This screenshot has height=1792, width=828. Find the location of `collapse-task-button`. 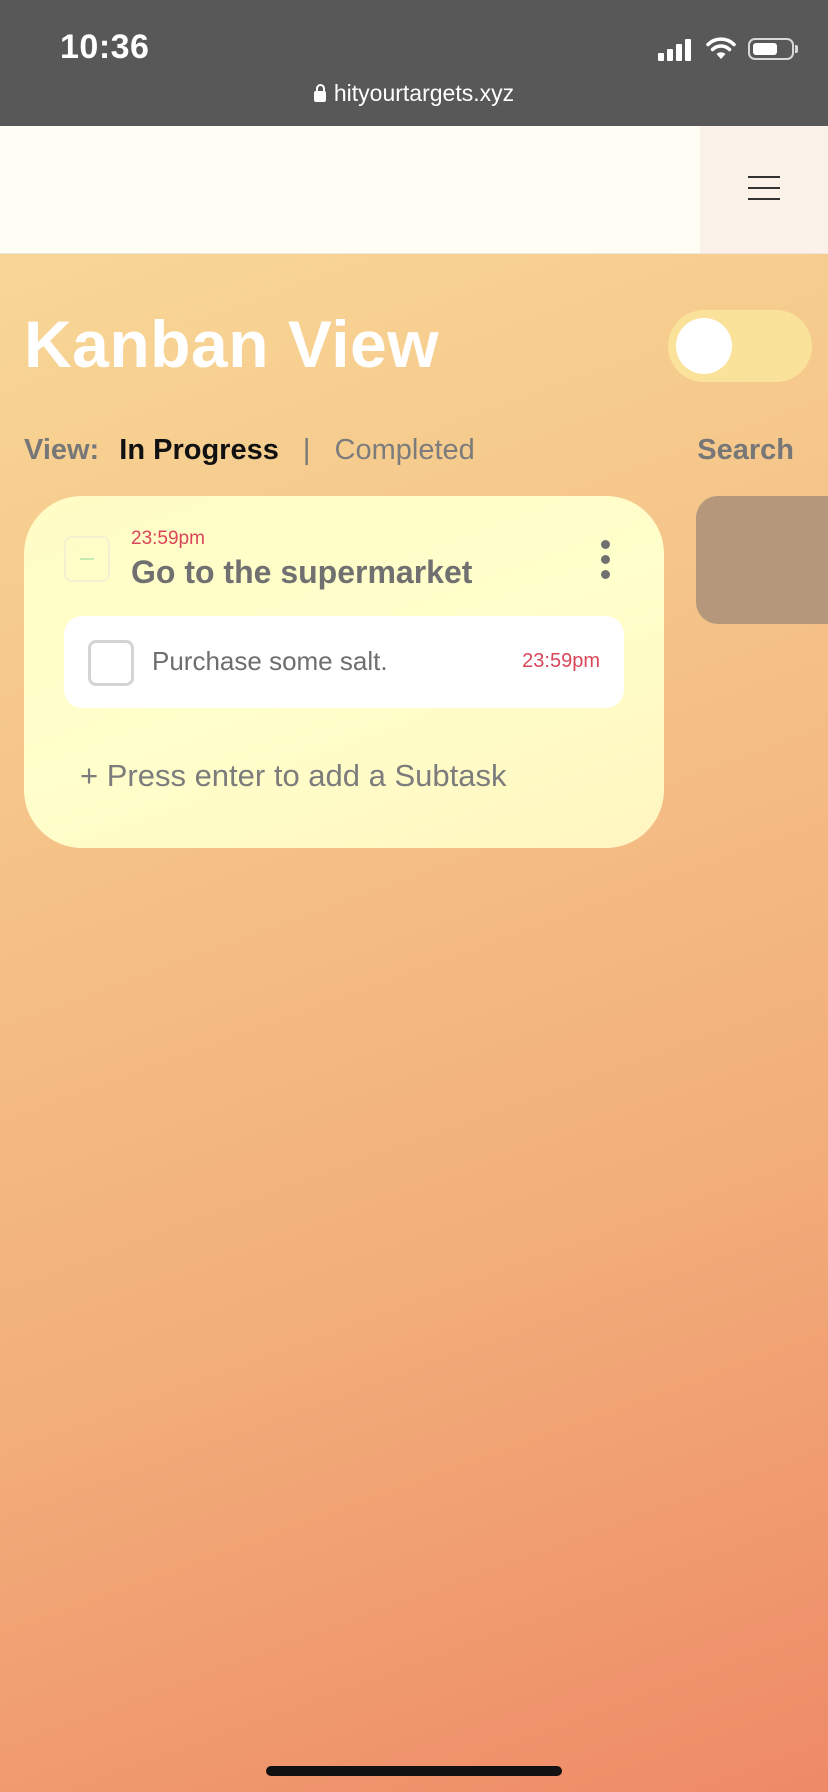

collapse-task-button is located at coordinates (87, 559).